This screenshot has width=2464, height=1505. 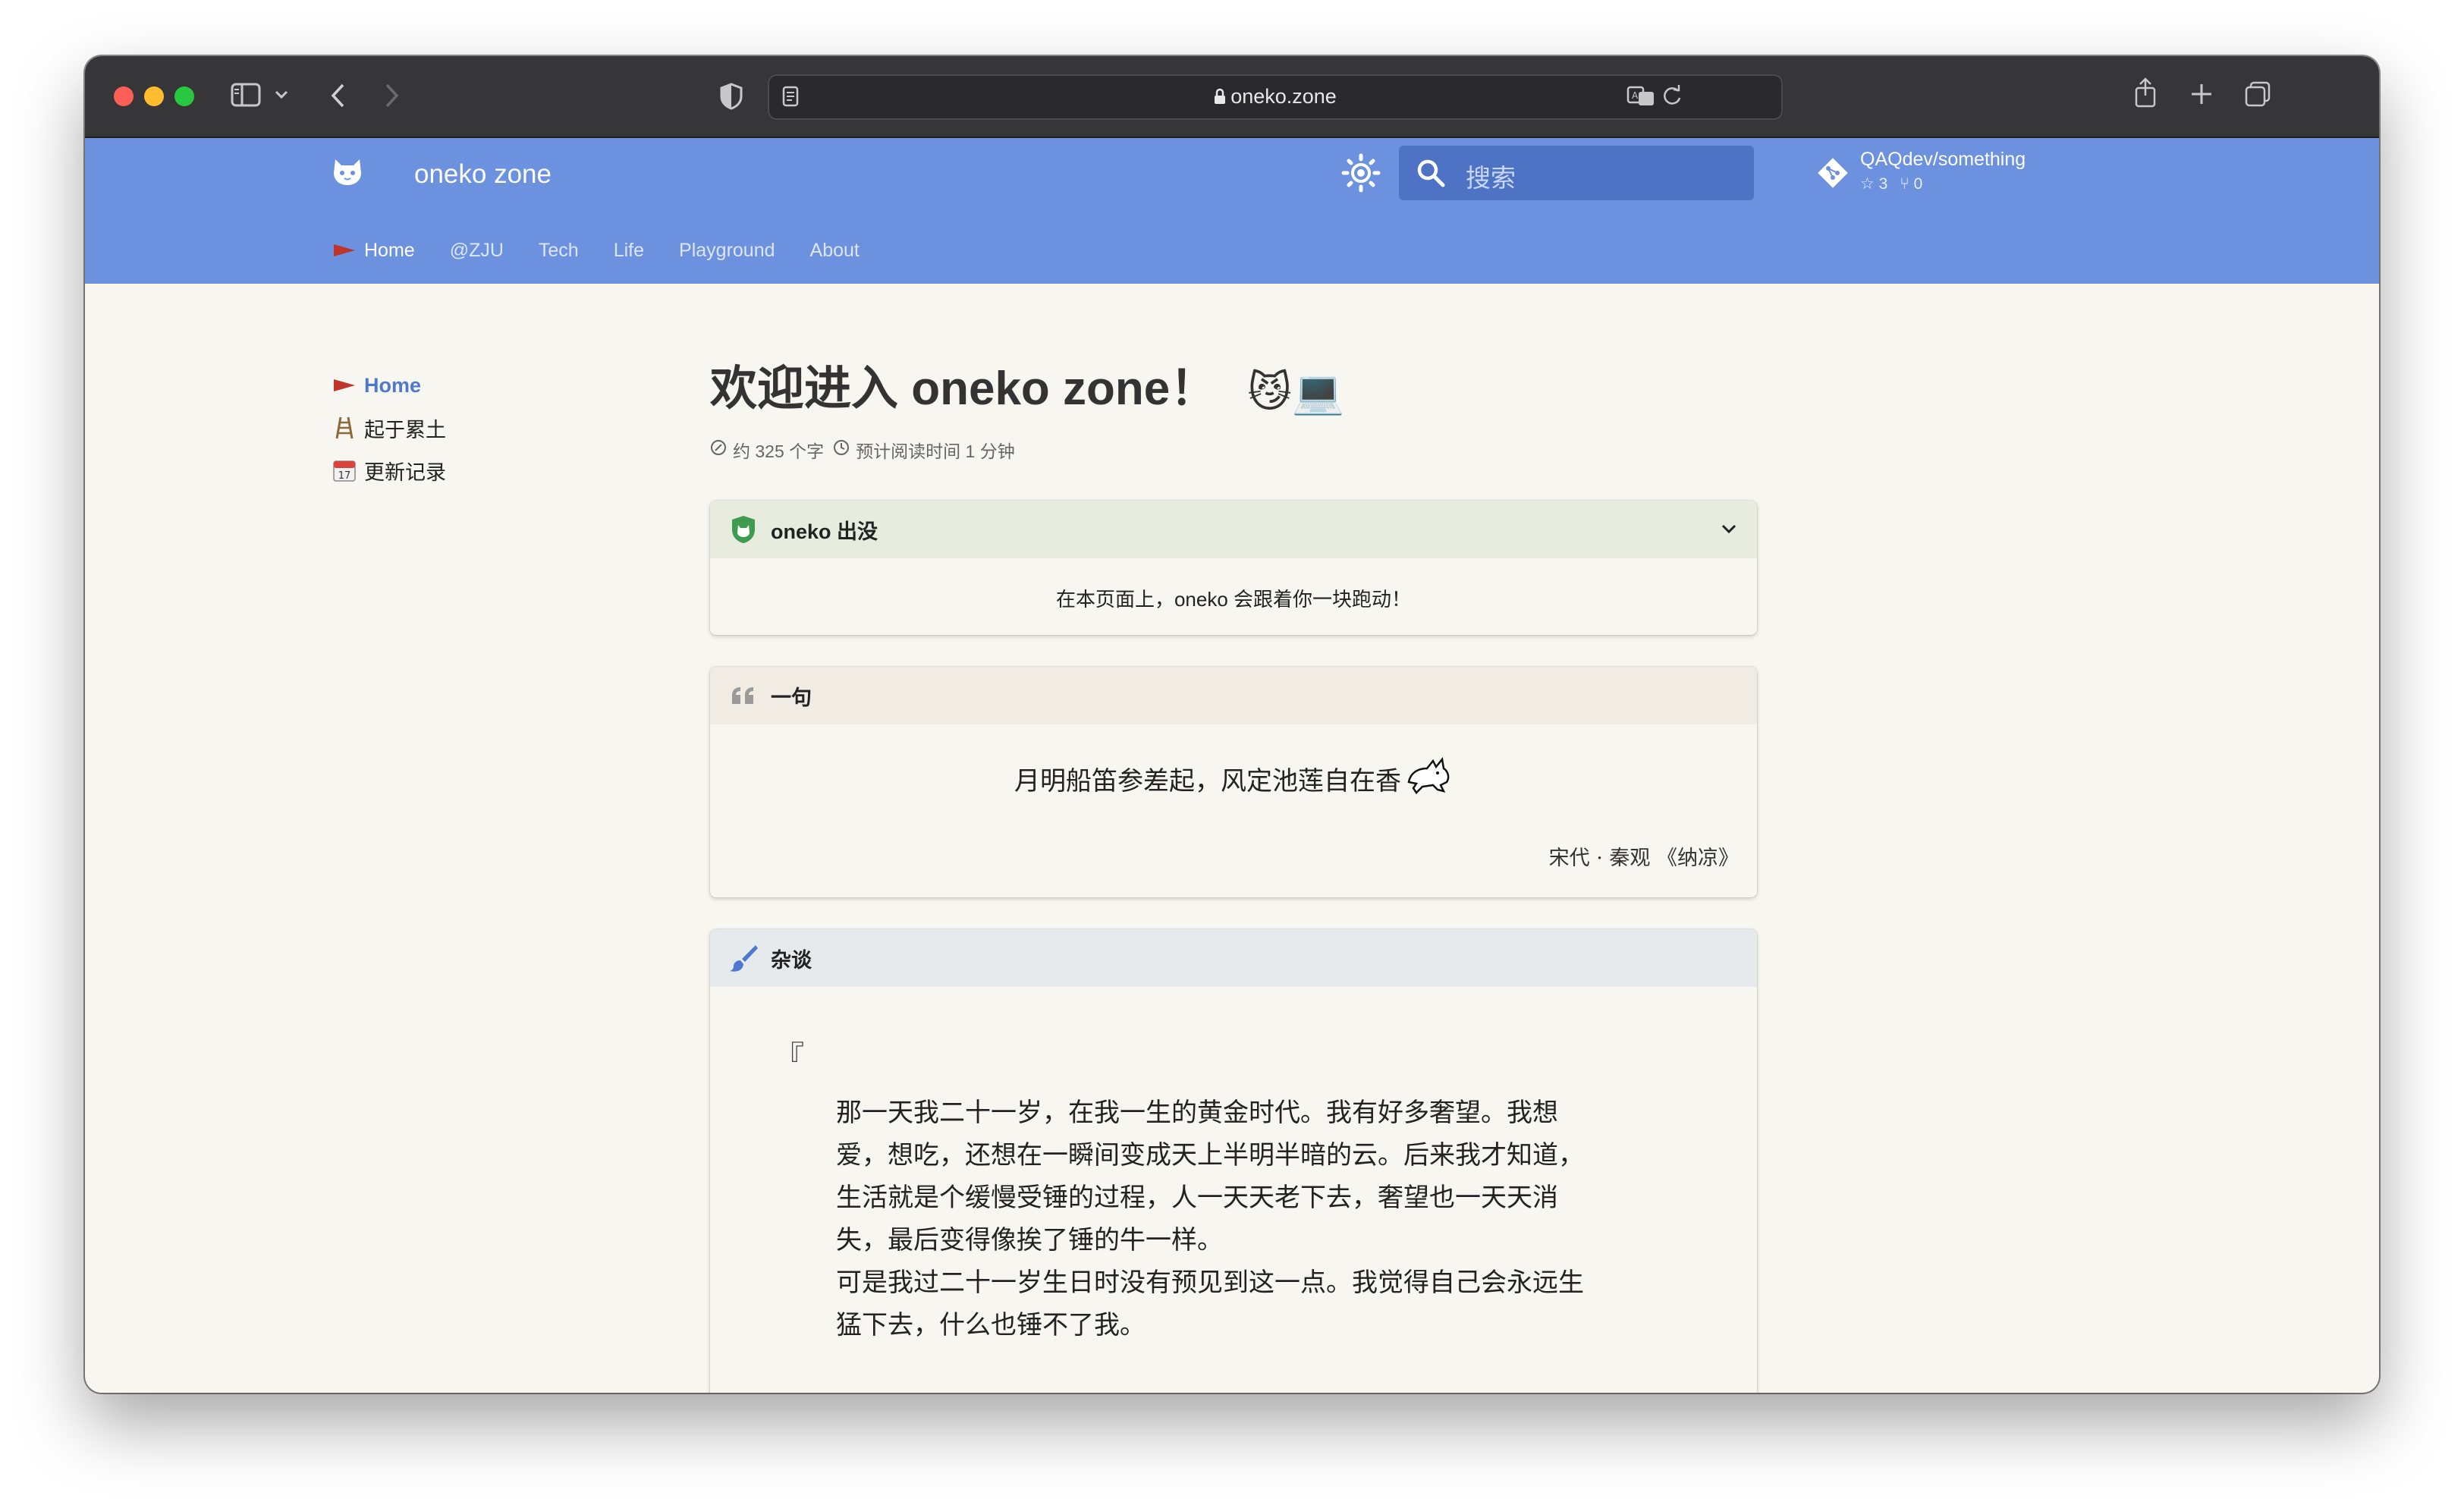 I want to click on quote-body: 月明船笛参差起，风定池莲自在香 宋代 · 秦观 《纳凉》, so click(x=1233, y=810).